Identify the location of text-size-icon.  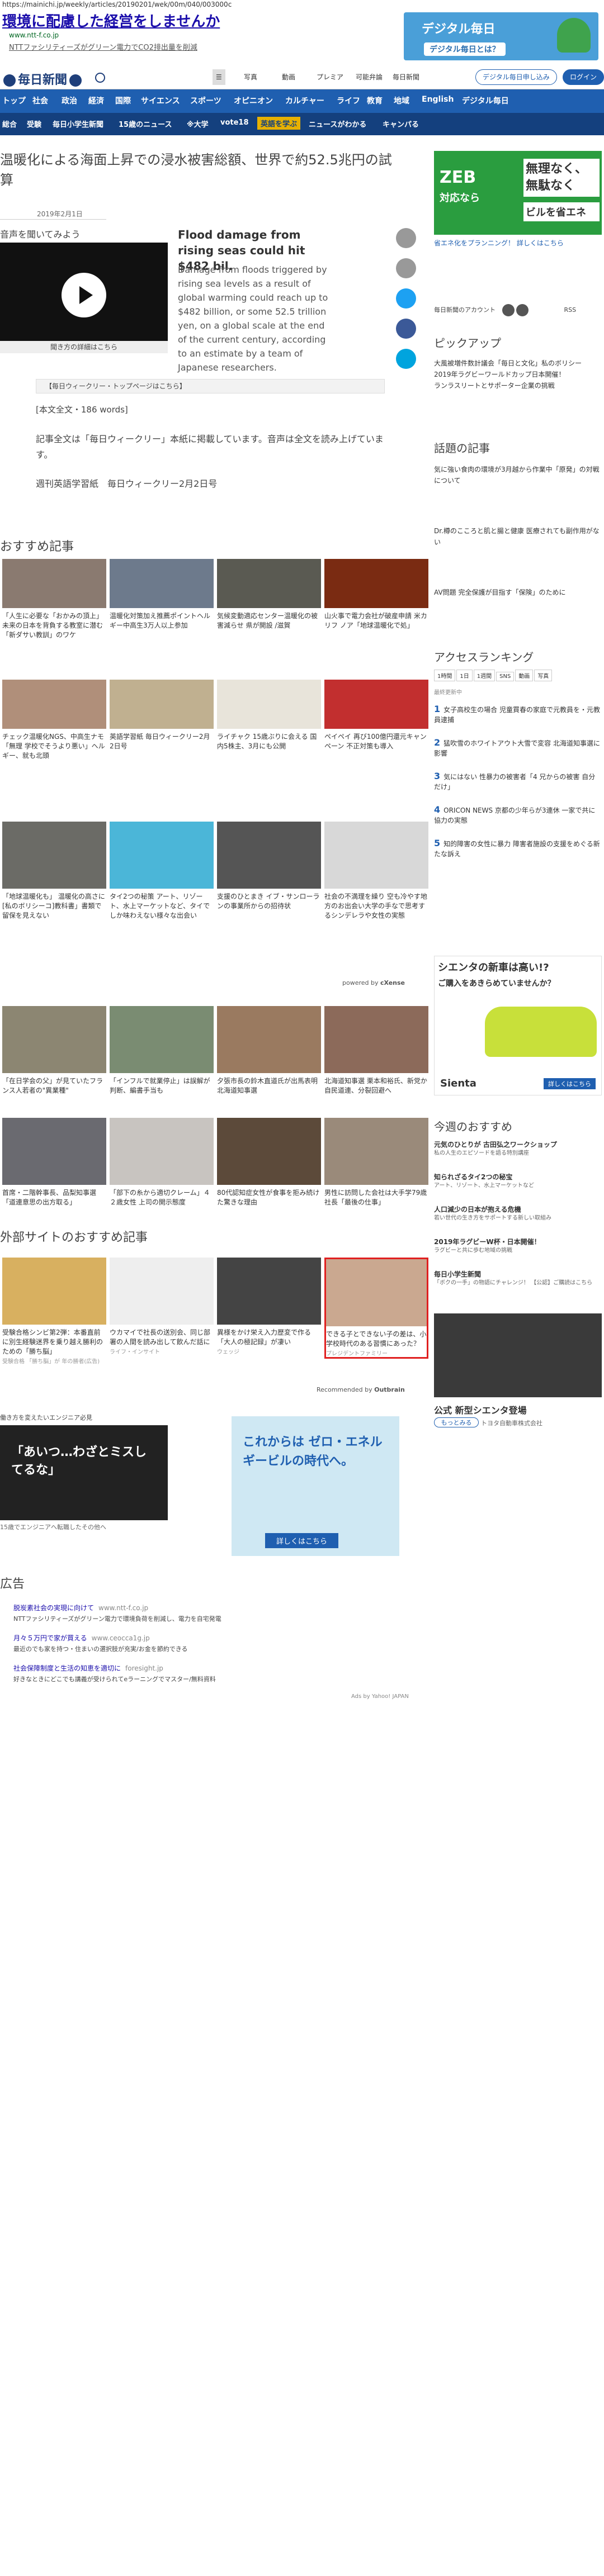
(406, 238).